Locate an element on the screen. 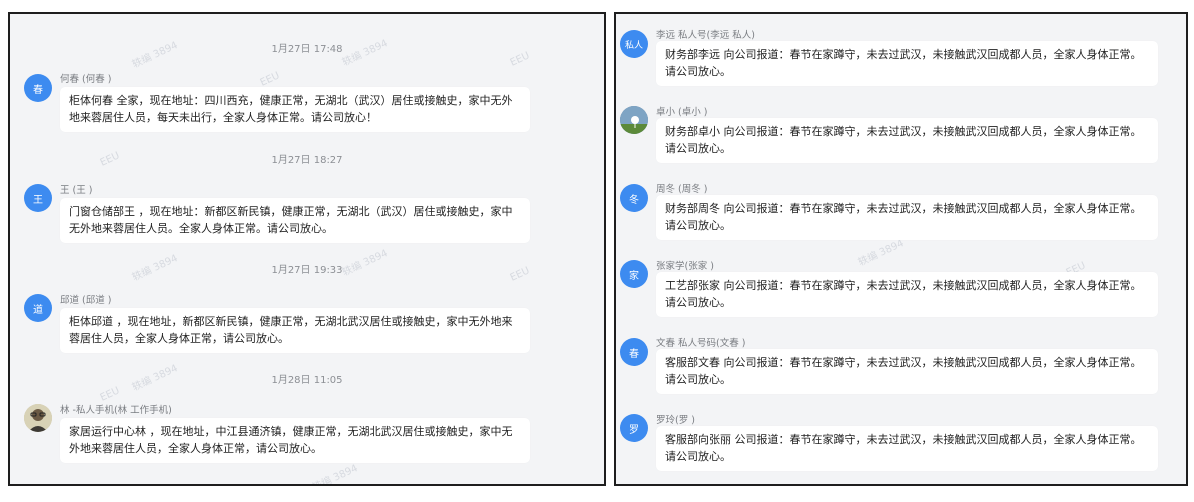 This screenshot has width=1194, height=502. watermark: 轶编 3894 is located at coordinates (335, 474).